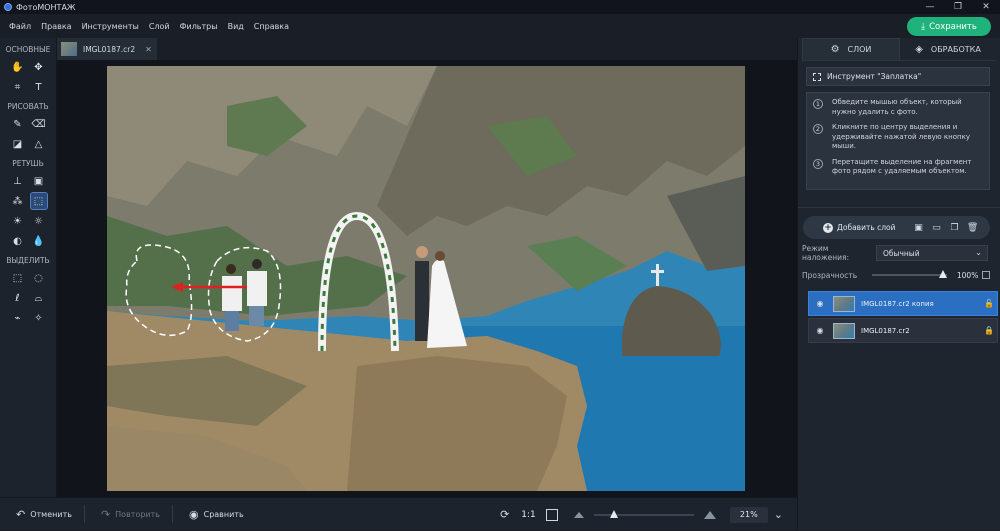 The image size is (1000, 531). Describe the element at coordinates (39, 181) in the screenshot. I see `healing-tool: ▣` at that location.